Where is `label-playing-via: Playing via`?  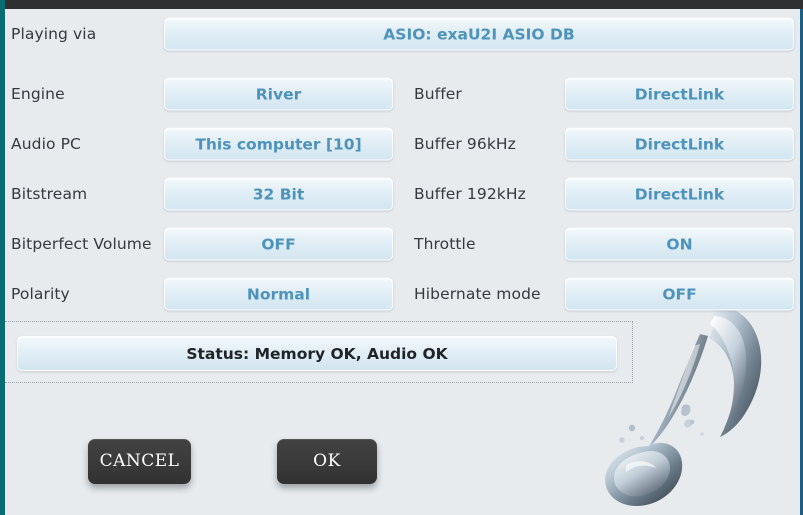
label-playing-via: Playing via is located at coordinates (54, 34).